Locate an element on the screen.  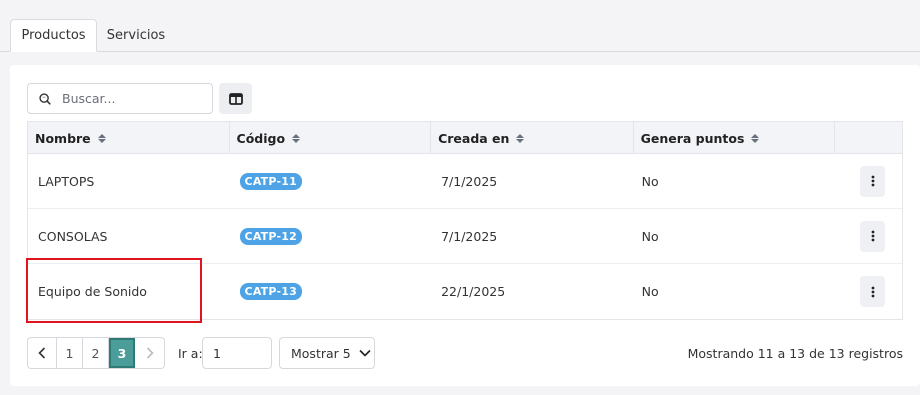
search-box is located at coordinates (120, 98).